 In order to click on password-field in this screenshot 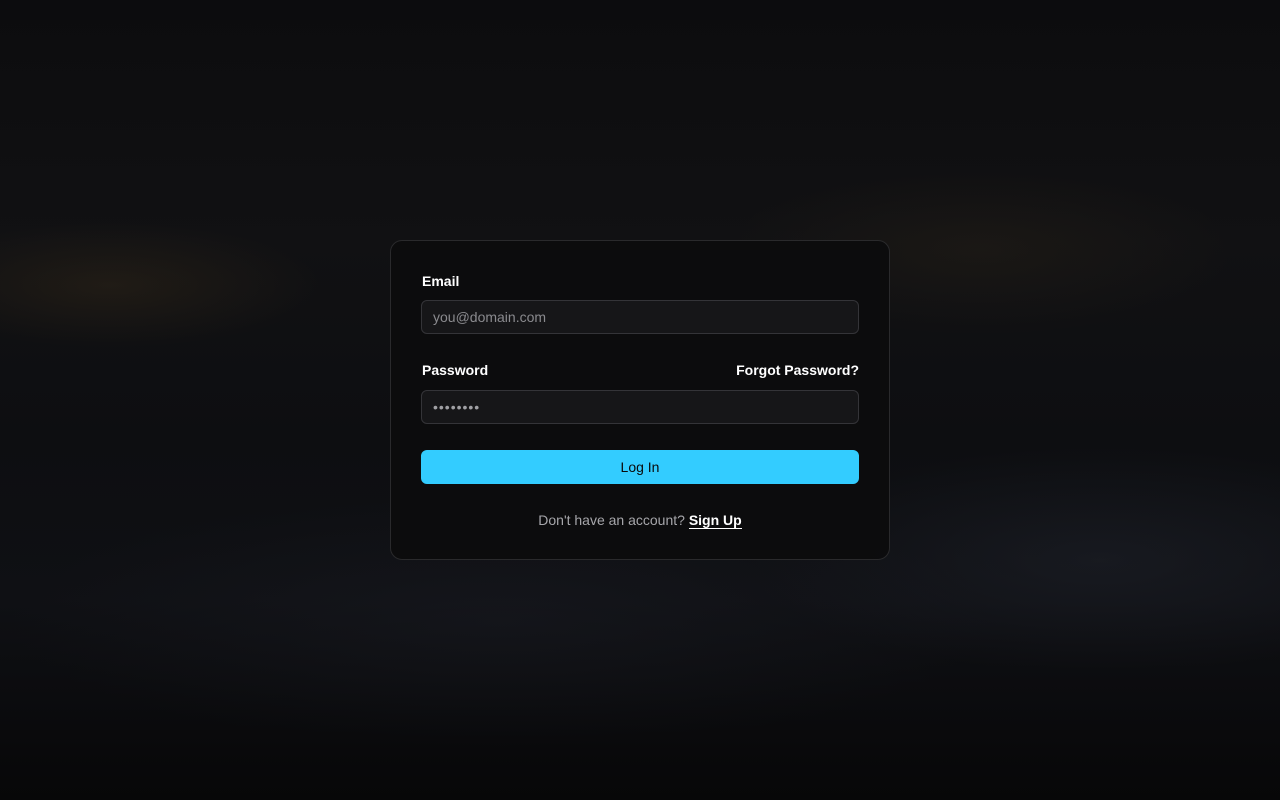, I will do `click(640, 407)`.